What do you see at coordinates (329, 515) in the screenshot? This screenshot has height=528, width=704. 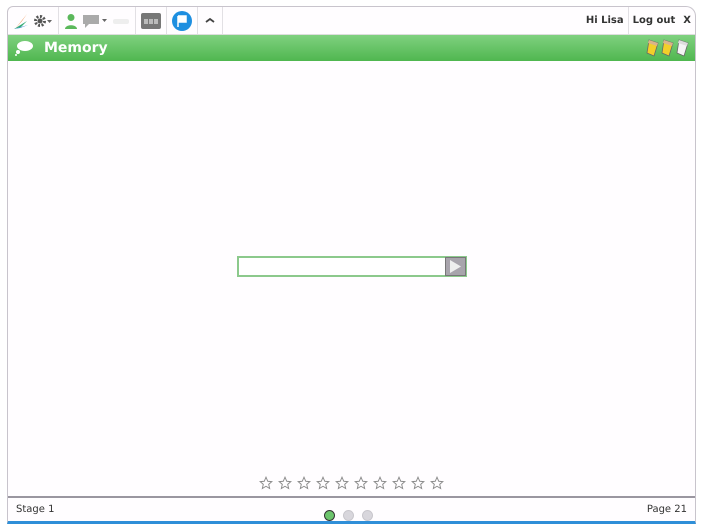 I see `page-dot` at bounding box center [329, 515].